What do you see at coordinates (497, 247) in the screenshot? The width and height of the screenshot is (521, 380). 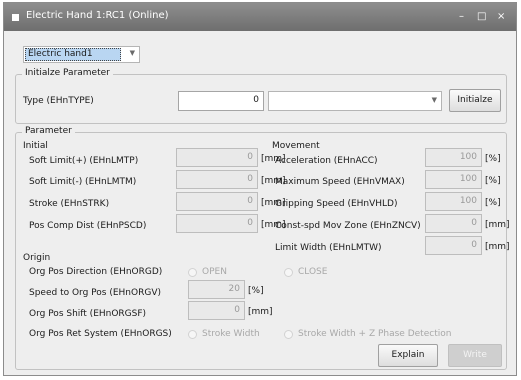 I see `limit-width-unit: [mm]` at bounding box center [497, 247].